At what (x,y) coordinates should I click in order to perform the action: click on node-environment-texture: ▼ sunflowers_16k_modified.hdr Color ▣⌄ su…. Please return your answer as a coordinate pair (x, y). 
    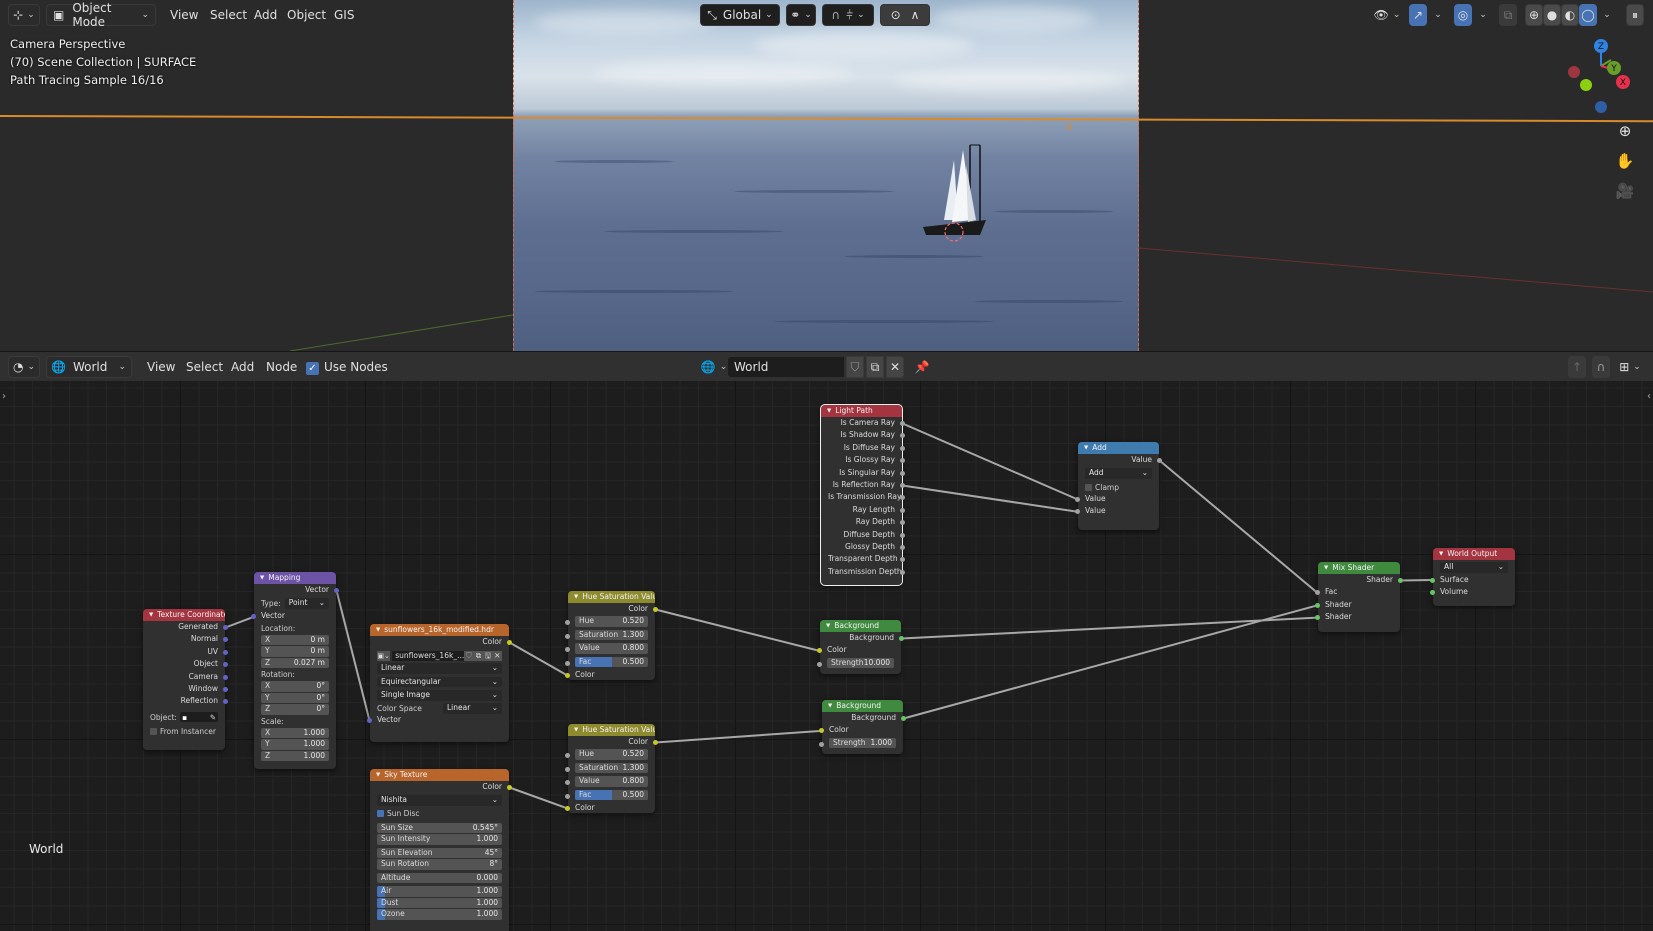
    Looking at the image, I should click on (439, 683).